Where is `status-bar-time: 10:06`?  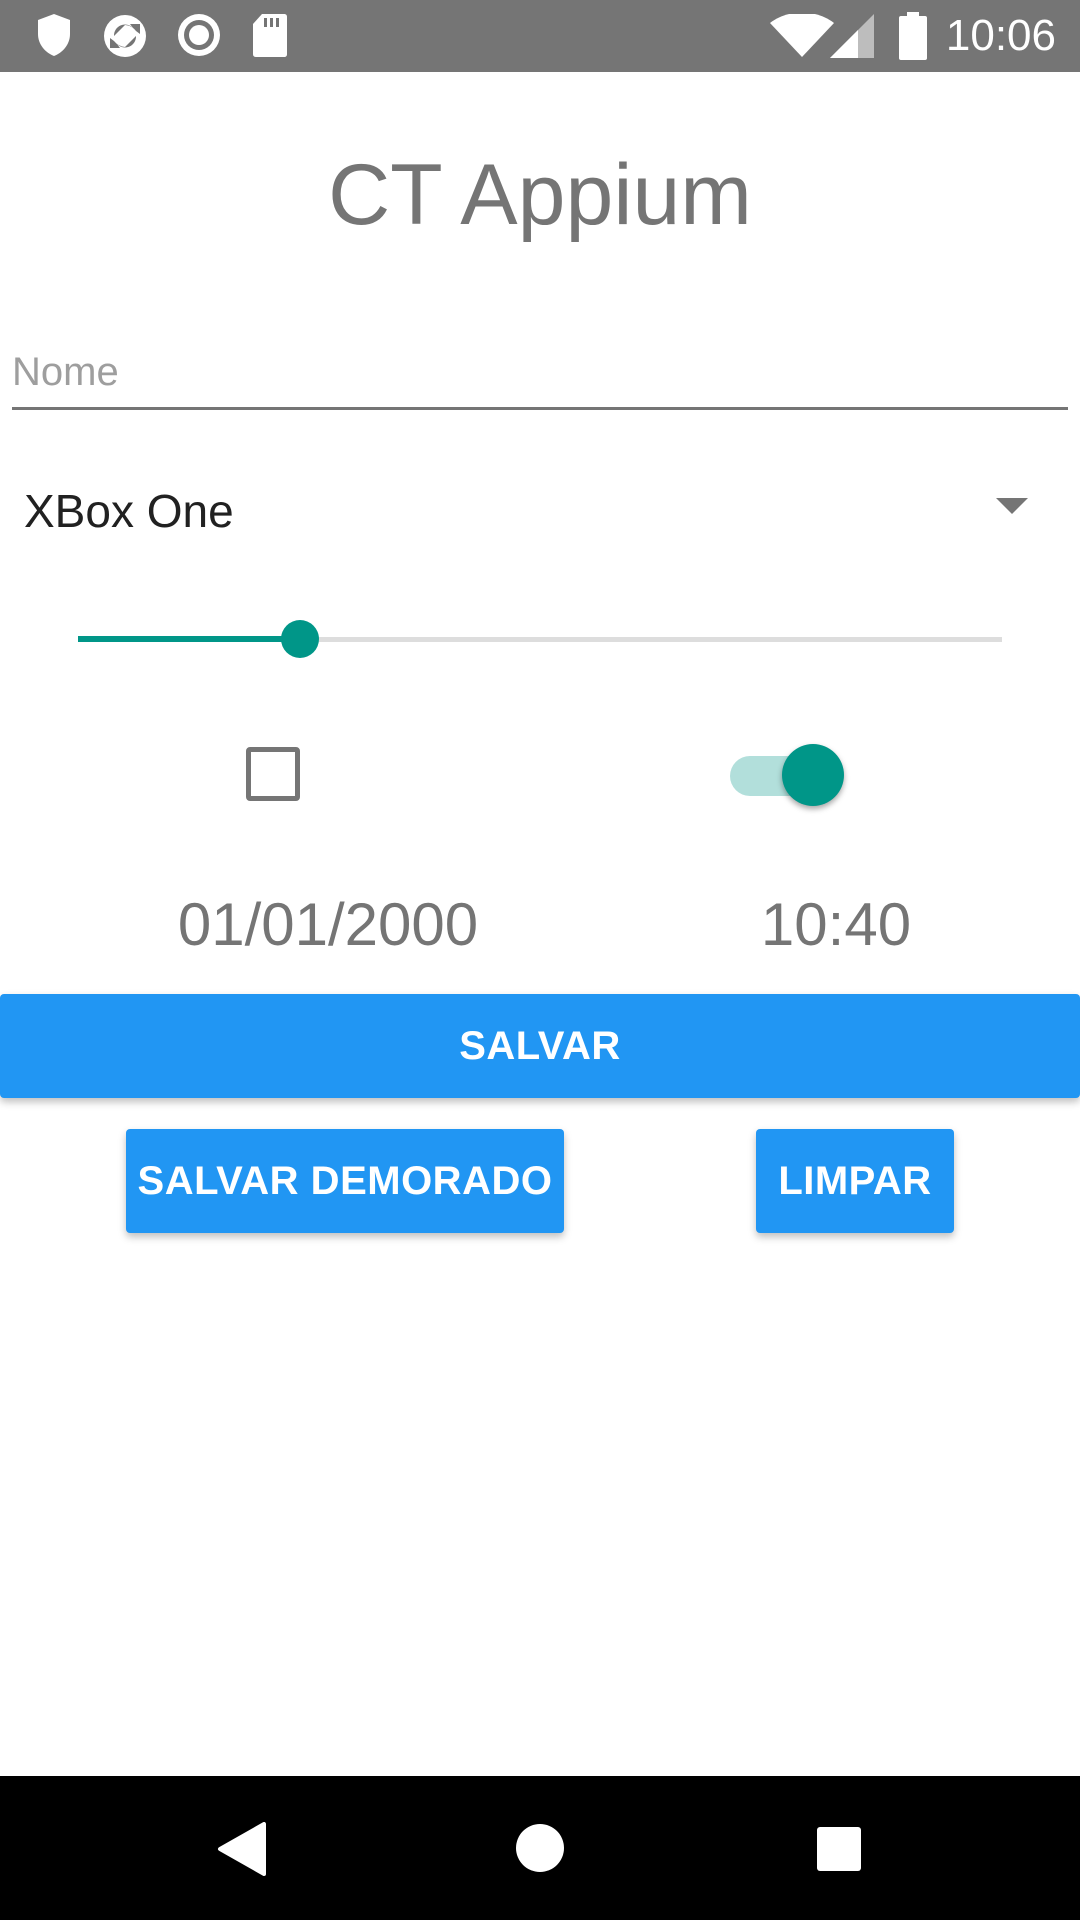
status-bar-time: 10:06 is located at coordinates (1000, 35).